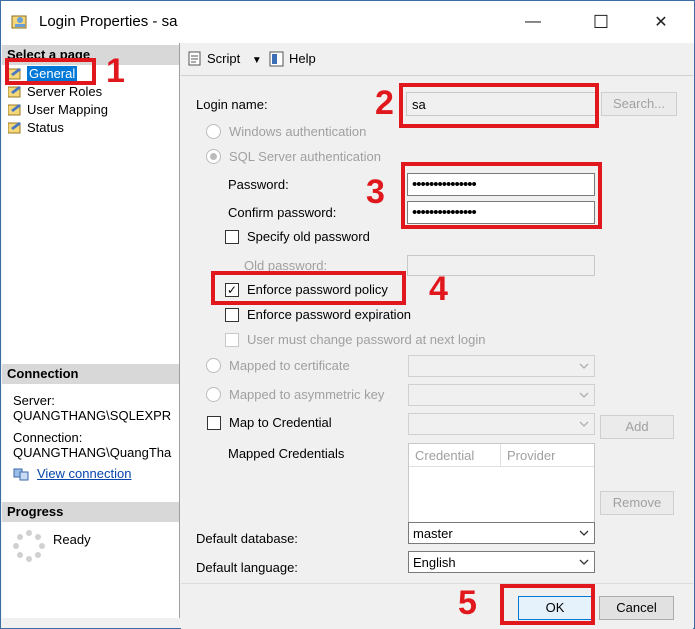 This screenshot has width=695, height=629. I want to click on grid-header: Credential Provider, so click(501, 455).